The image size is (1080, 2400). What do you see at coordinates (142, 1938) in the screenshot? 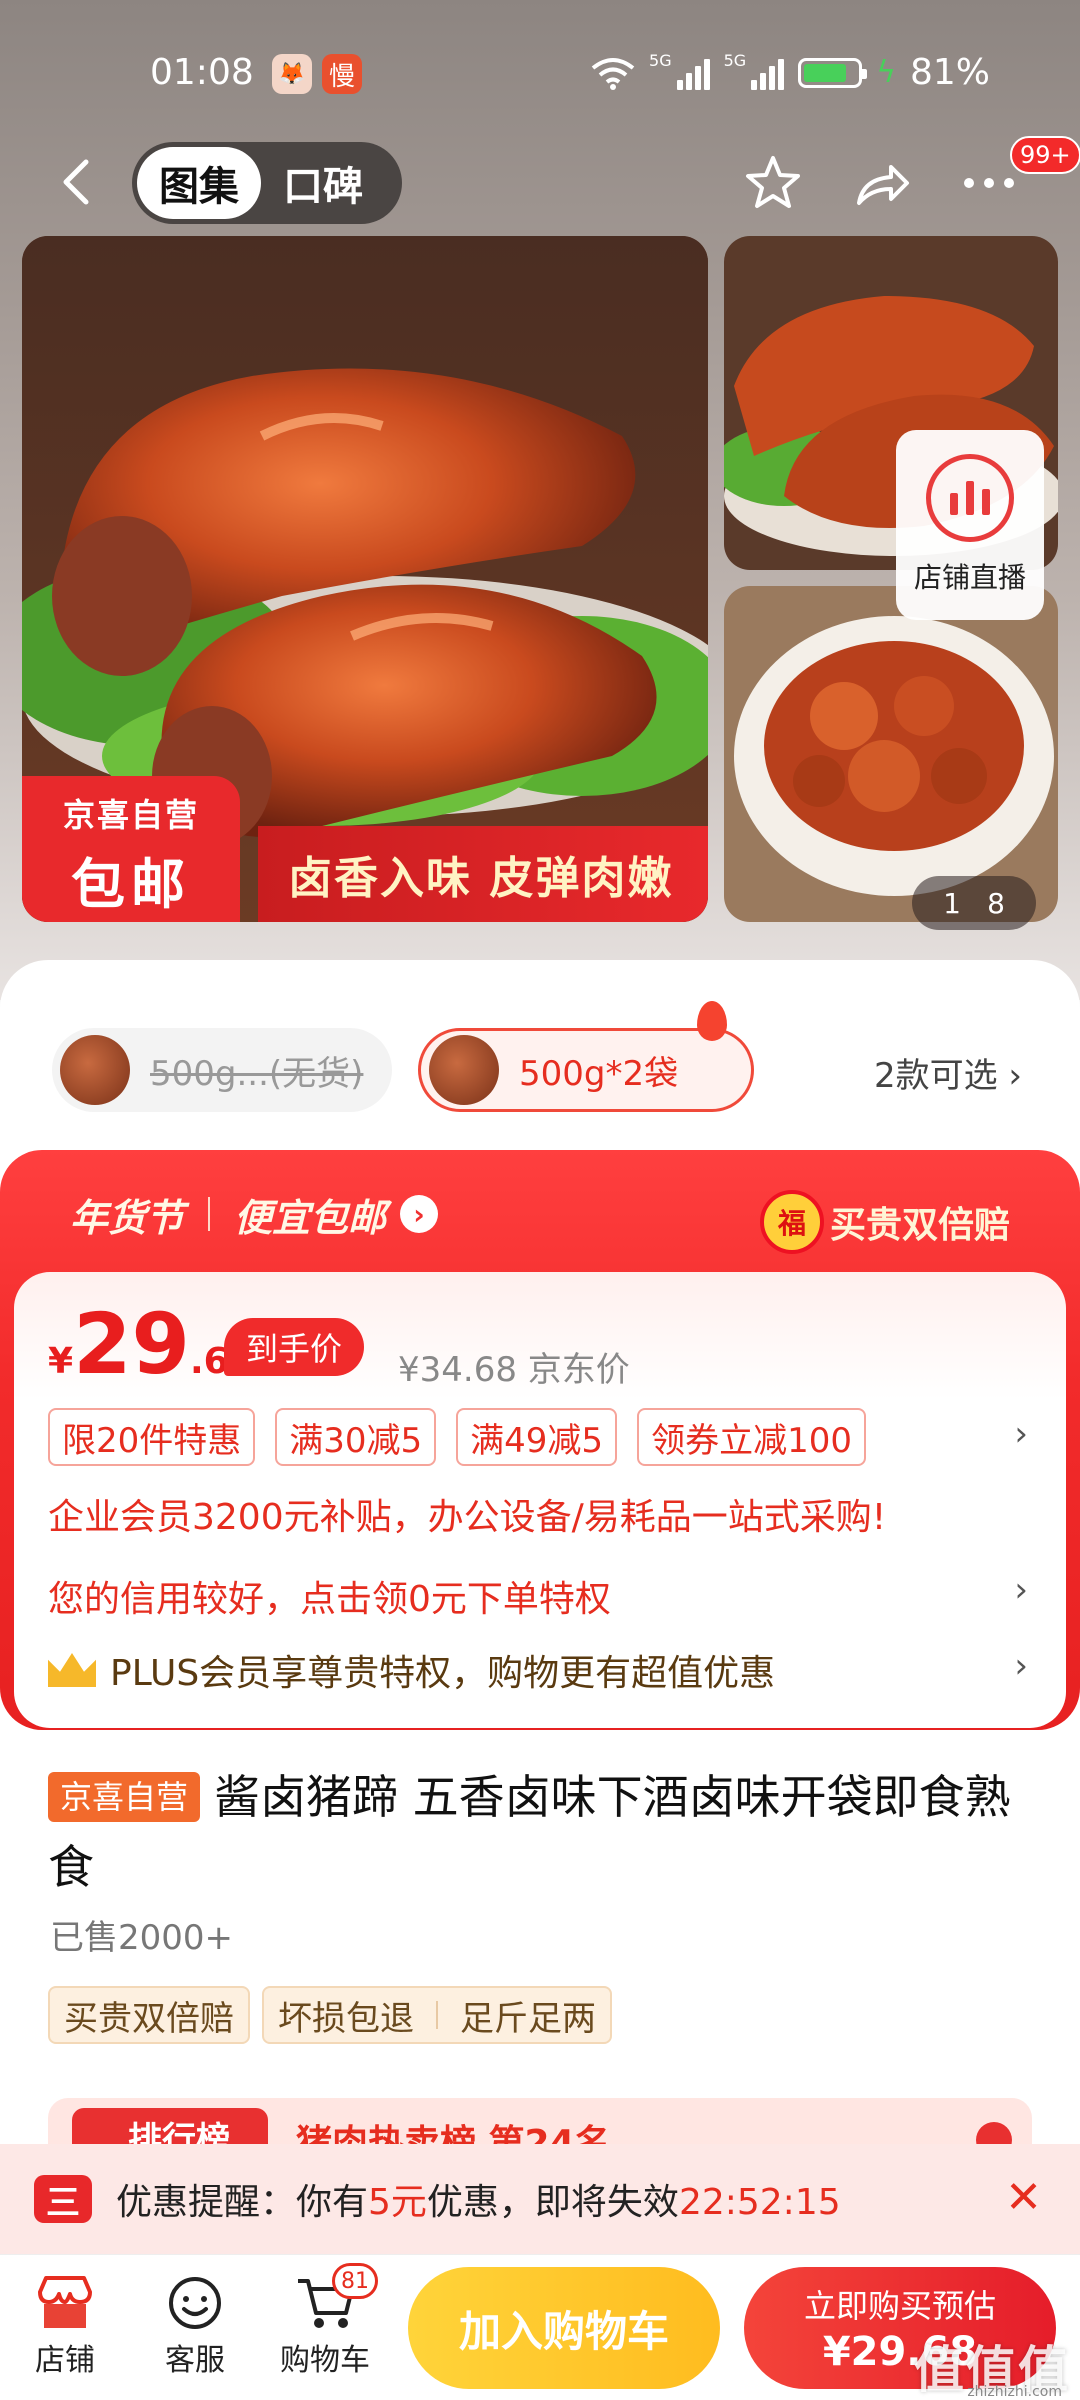
I see `sold-count: 已售2000+` at bounding box center [142, 1938].